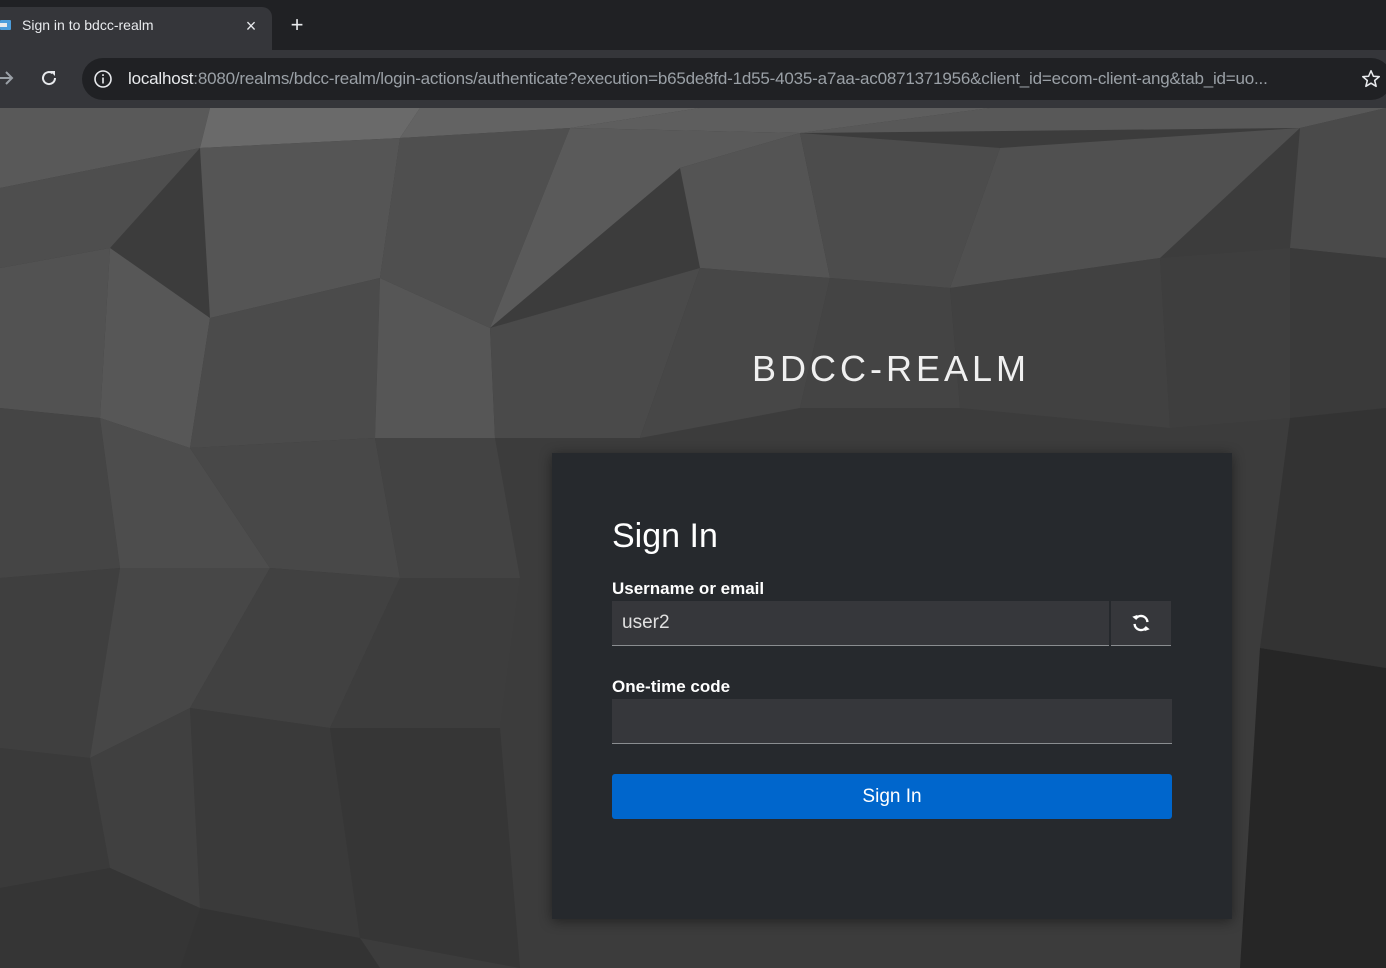  What do you see at coordinates (671, 686) in the screenshot?
I see `otp-label: One-time code` at bounding box center [671, 686].